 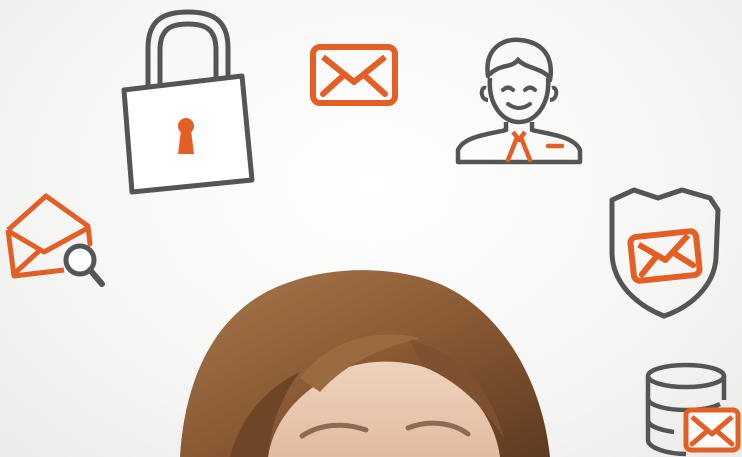 I want to click on database-envelope-icon, so click(x=693, y=409).